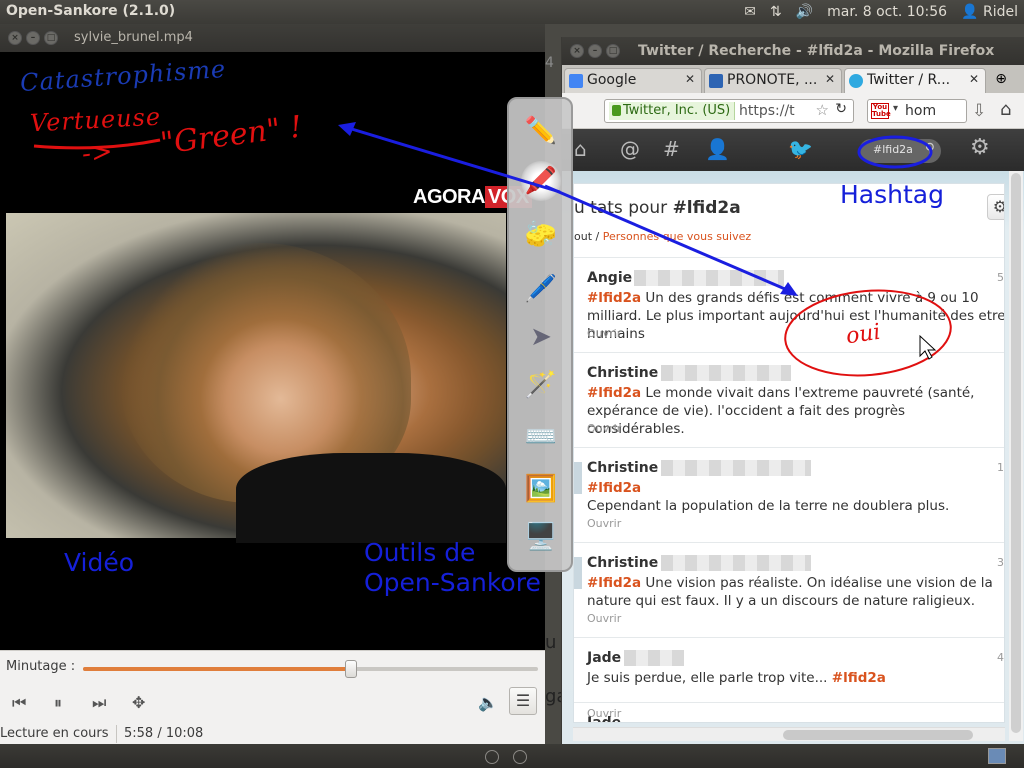 The image size is (1024, 768). Describe the element at coordinates (512, 756) in the screenshot. I see `bottom-panel` at that location.